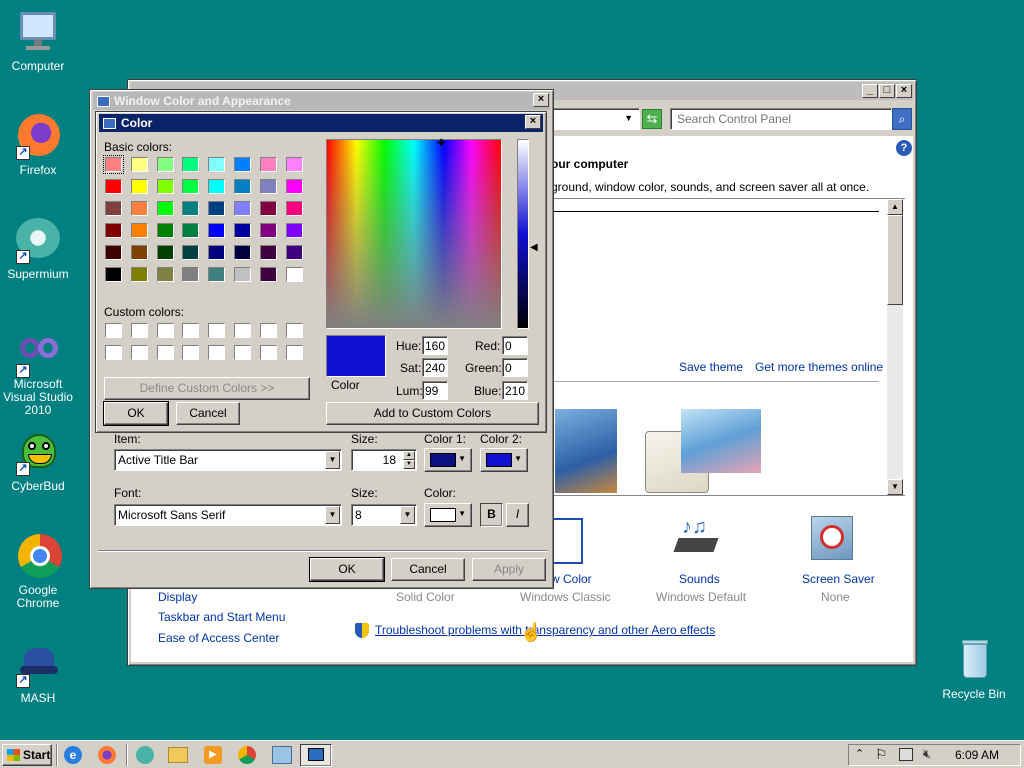  What do you see at coordinates (316, 755) in the screenshot?
I see `active-window-taskbar-button` at bounding box center [316, 755].